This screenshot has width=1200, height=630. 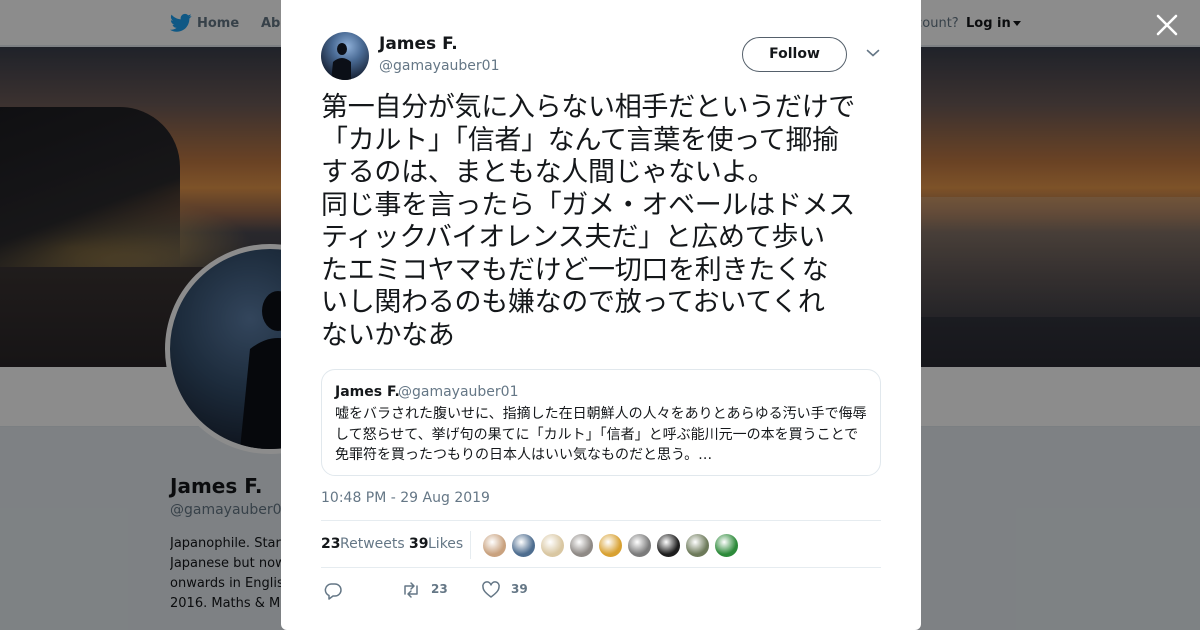 What do you see at coordinates (439, 66) in the screenshot?
I see `tweet-author-handle: @gamayauber01` at bounding box center [439, 66].